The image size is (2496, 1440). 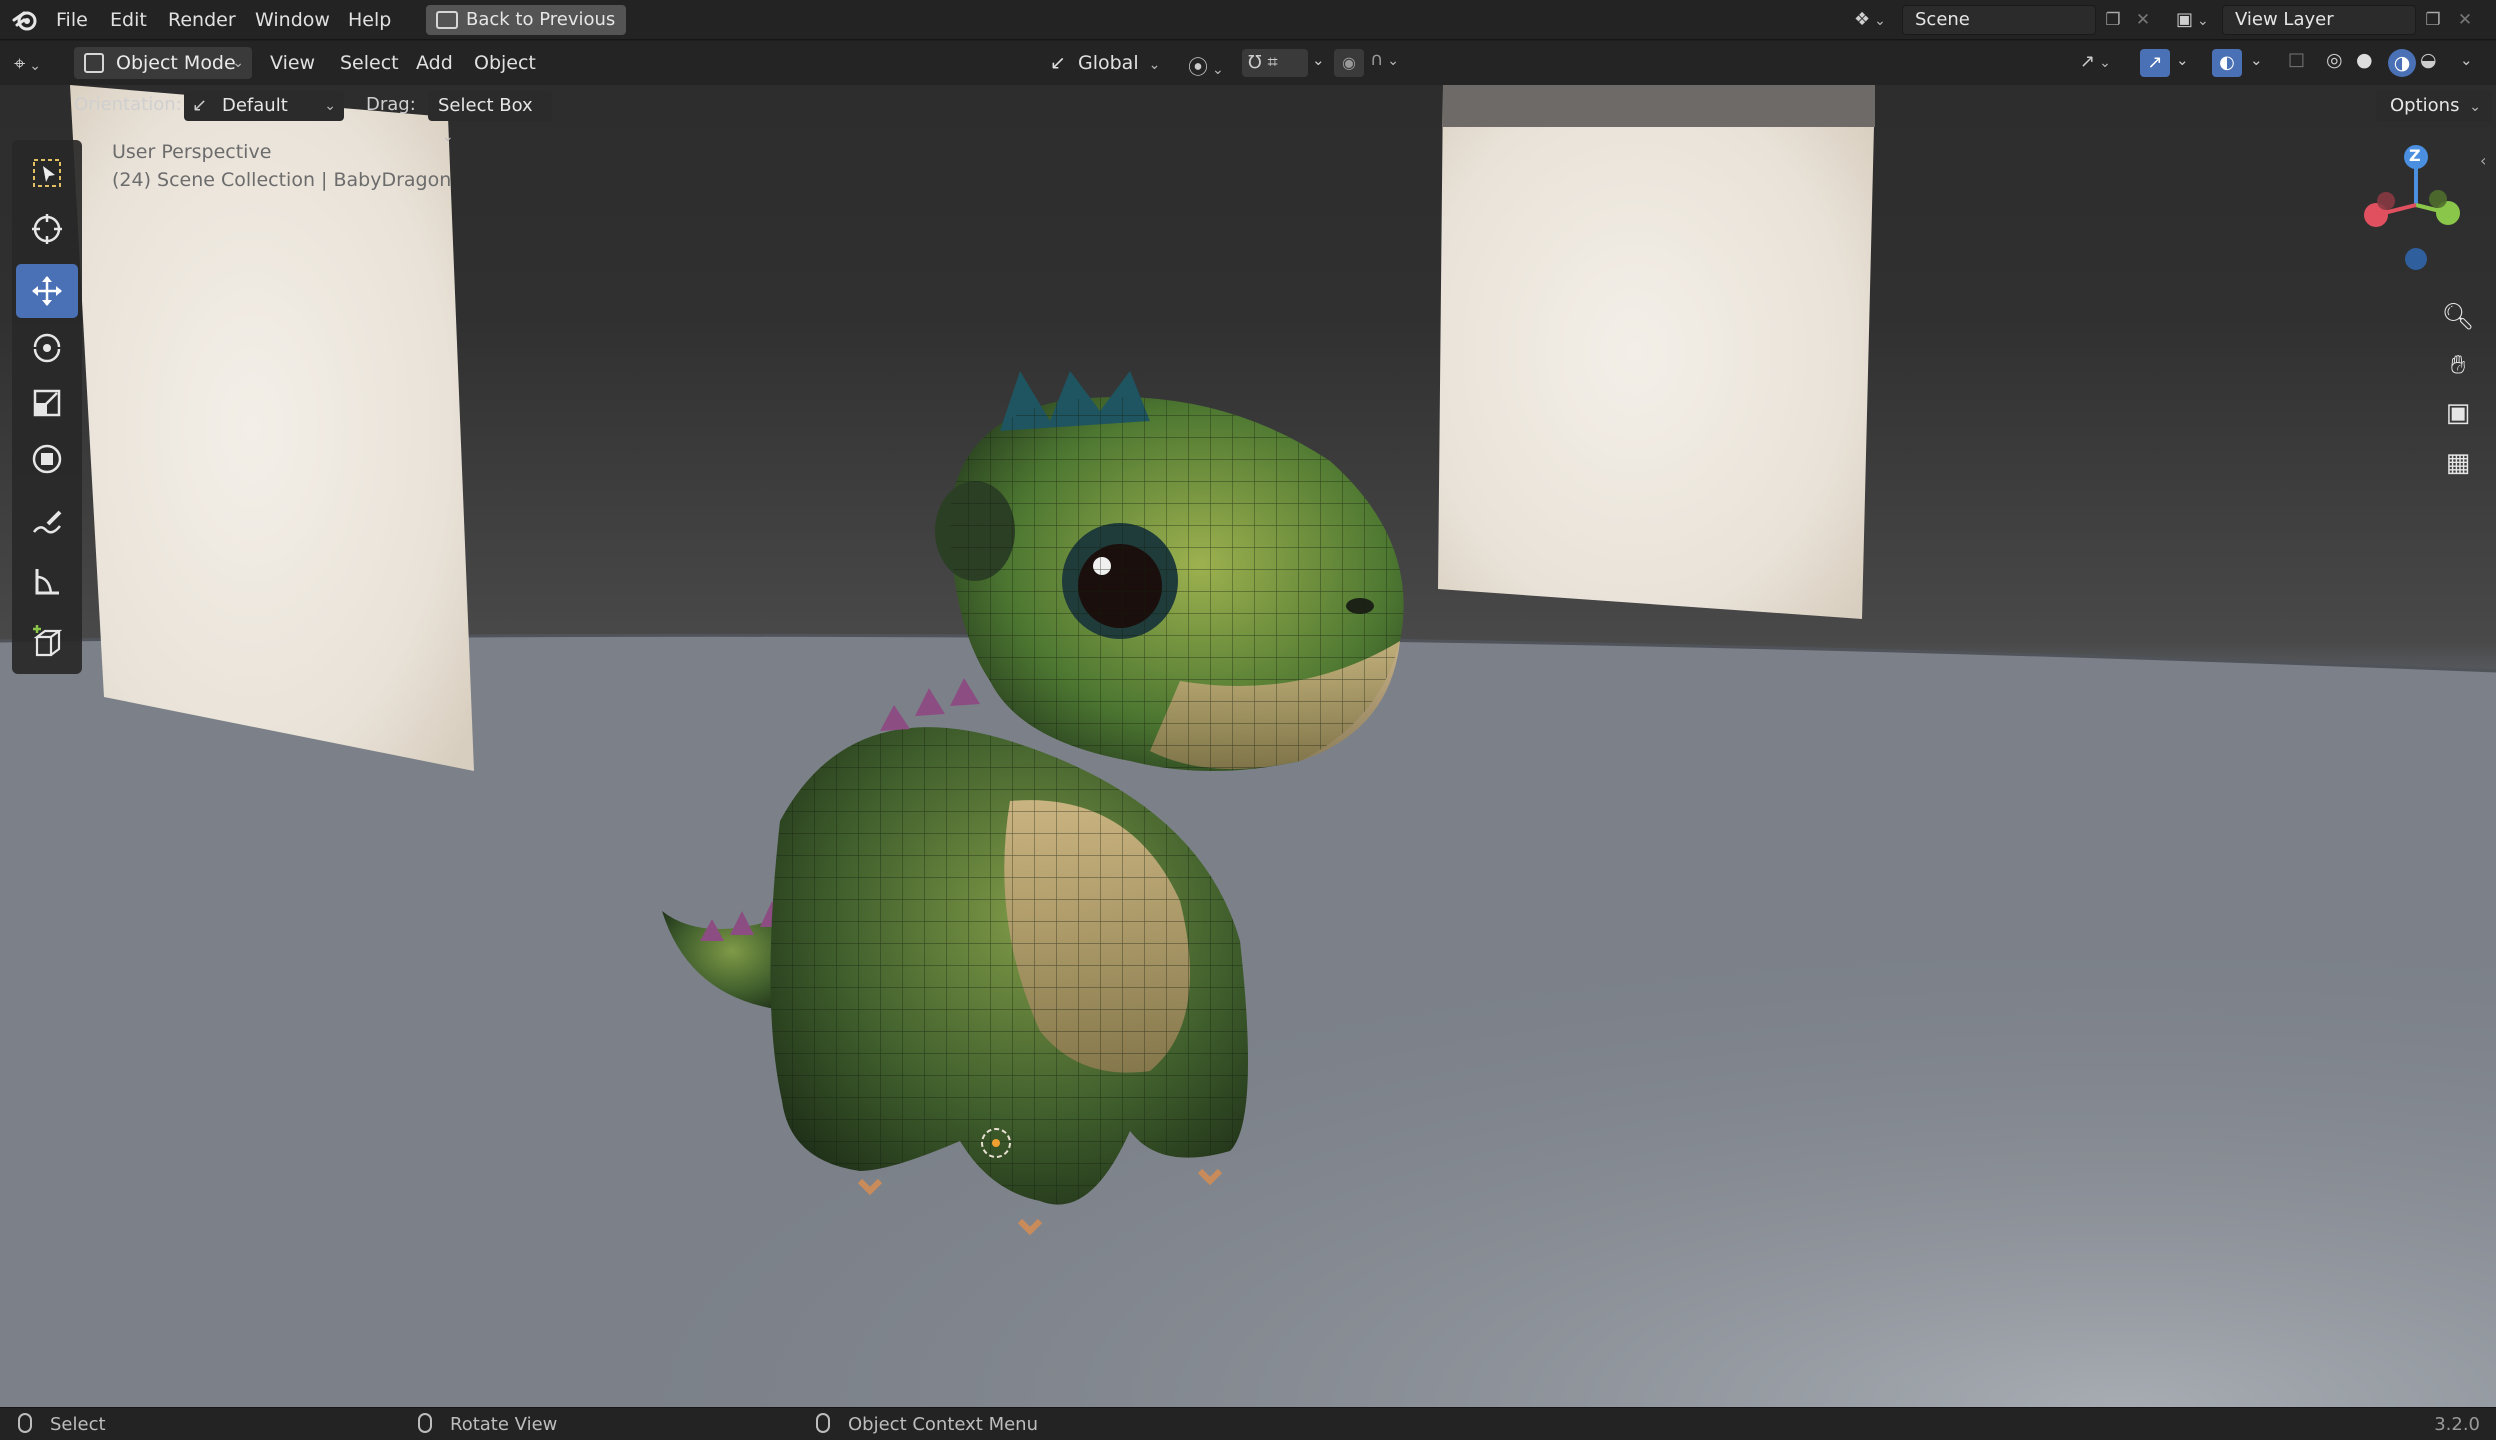 What do you see at coordinates (255, 105) in the screenshot?
I see `orientation-value: Default` at bounding box center [255, 105].